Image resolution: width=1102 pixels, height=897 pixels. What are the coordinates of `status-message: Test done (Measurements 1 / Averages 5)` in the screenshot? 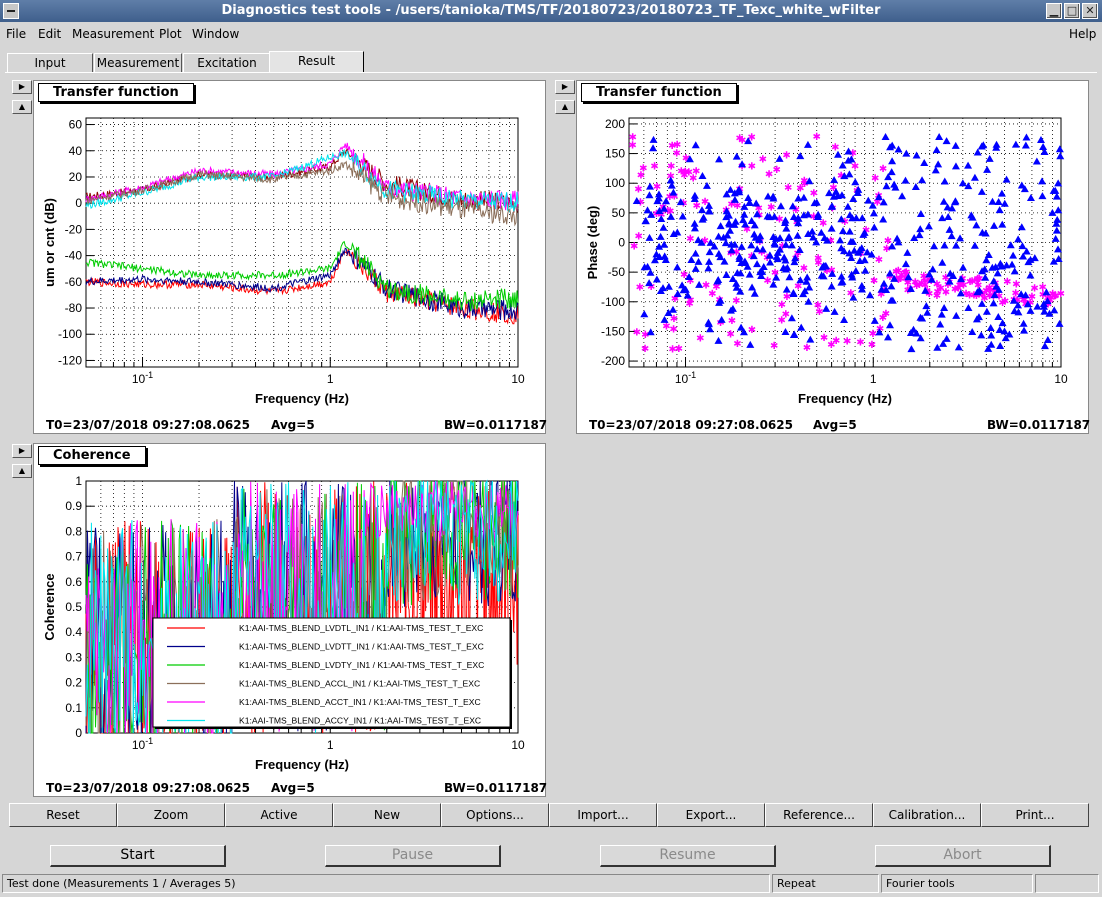 It's located at (386, 883).